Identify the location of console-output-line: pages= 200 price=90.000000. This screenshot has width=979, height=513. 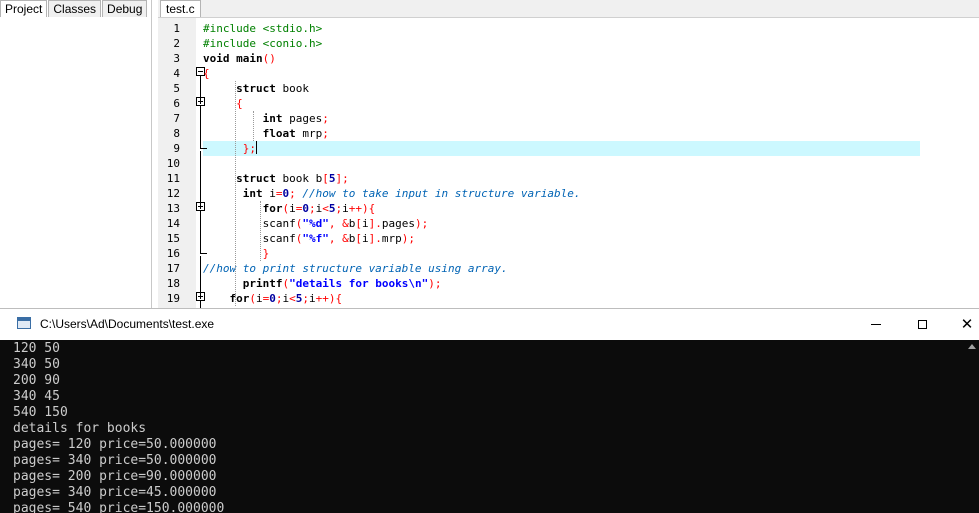
(115, 476).